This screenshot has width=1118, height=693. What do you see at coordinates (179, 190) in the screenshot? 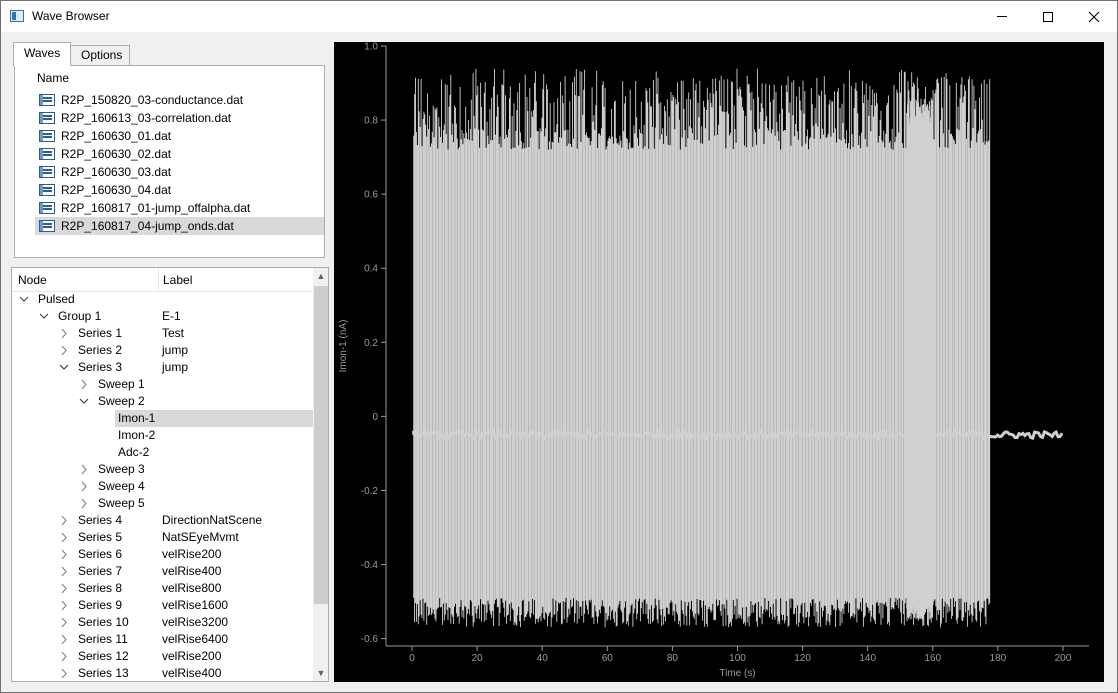
I see `wave-file-item: R2P_160630_04.dat` at bounding box center [179, 190].